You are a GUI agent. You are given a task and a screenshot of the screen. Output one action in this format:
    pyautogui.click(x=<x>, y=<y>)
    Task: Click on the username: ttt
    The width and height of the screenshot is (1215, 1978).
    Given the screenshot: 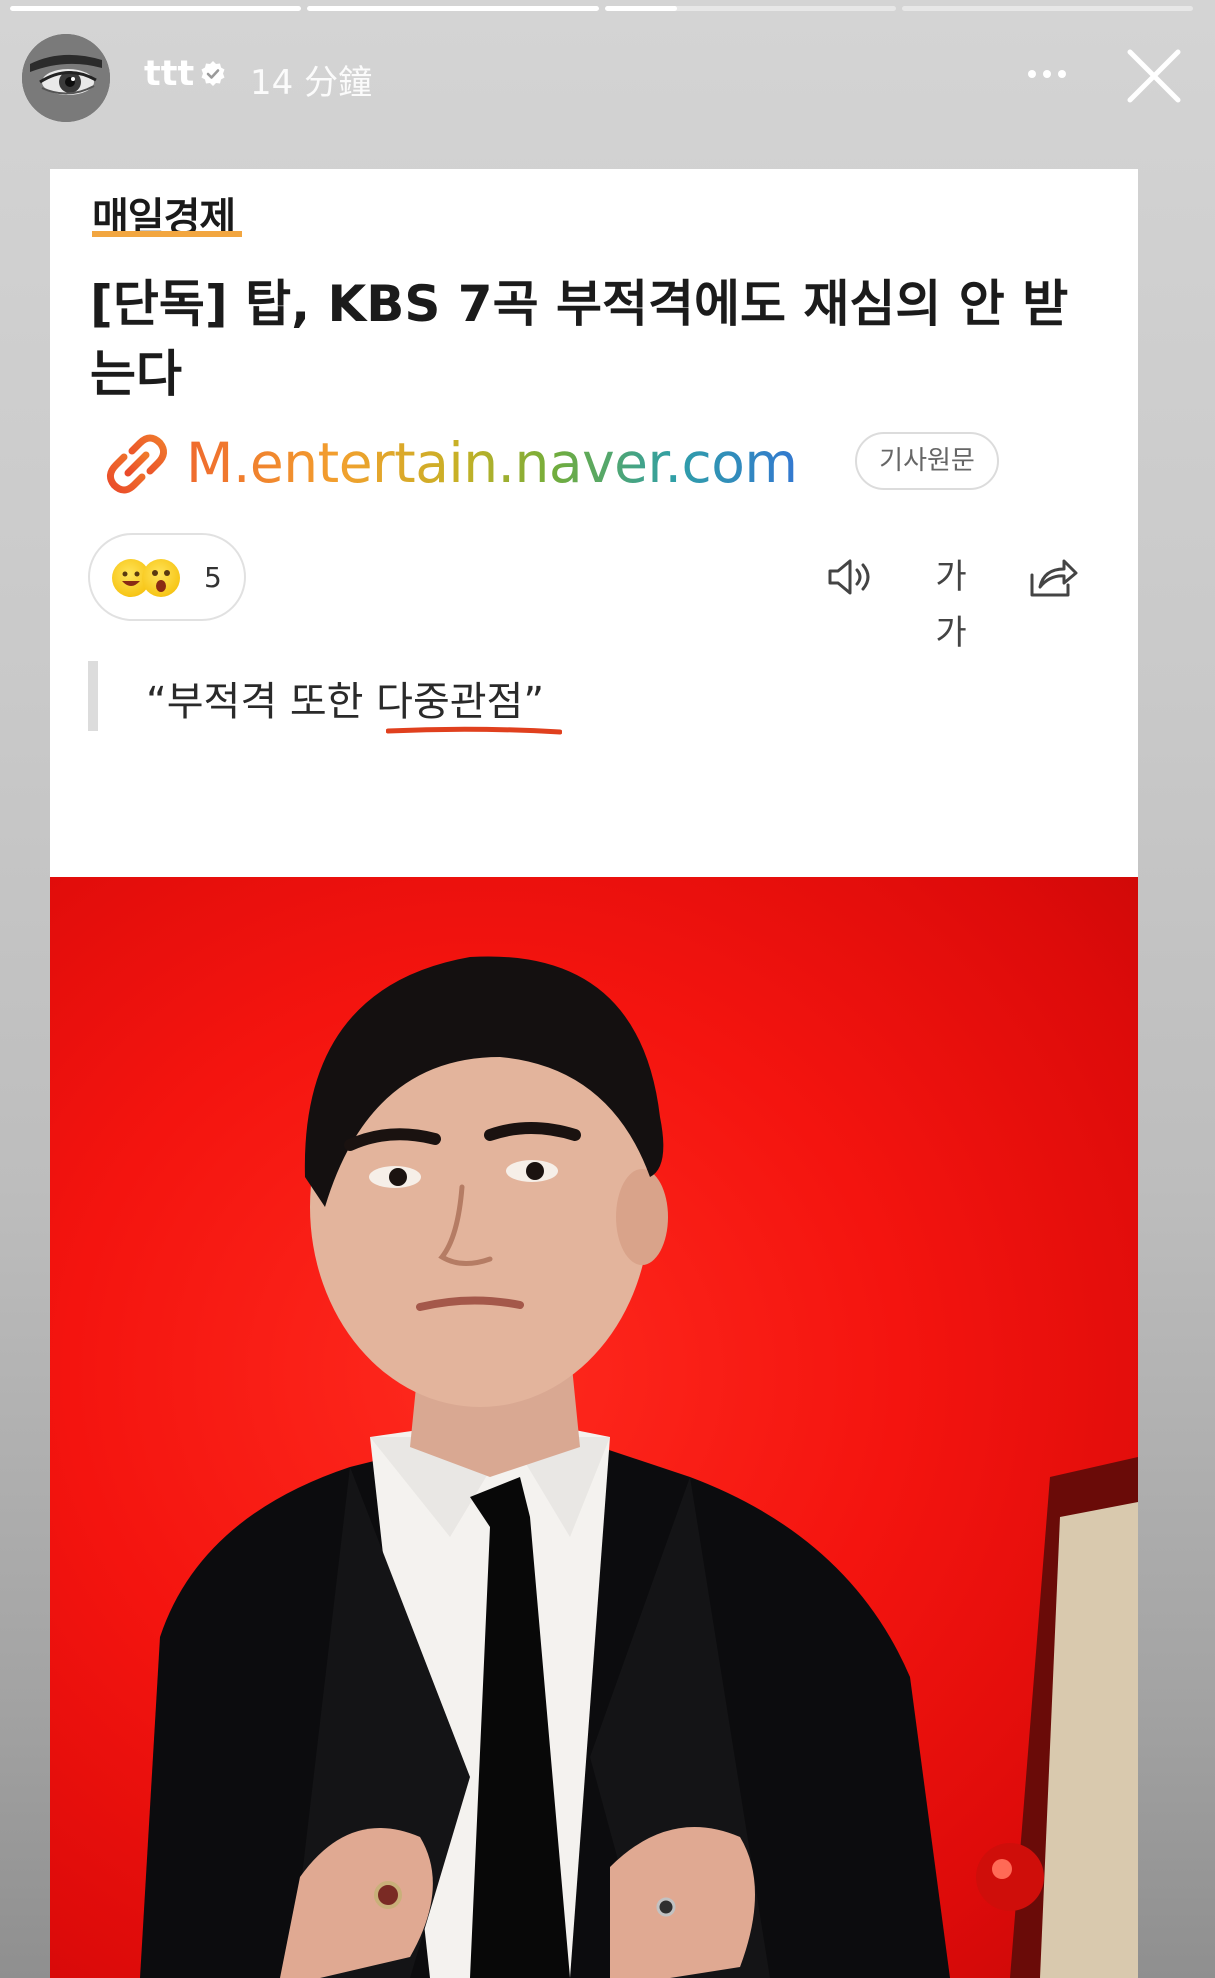 What is the action you would take?
    pyautogui.click(x=169, y=74)
    